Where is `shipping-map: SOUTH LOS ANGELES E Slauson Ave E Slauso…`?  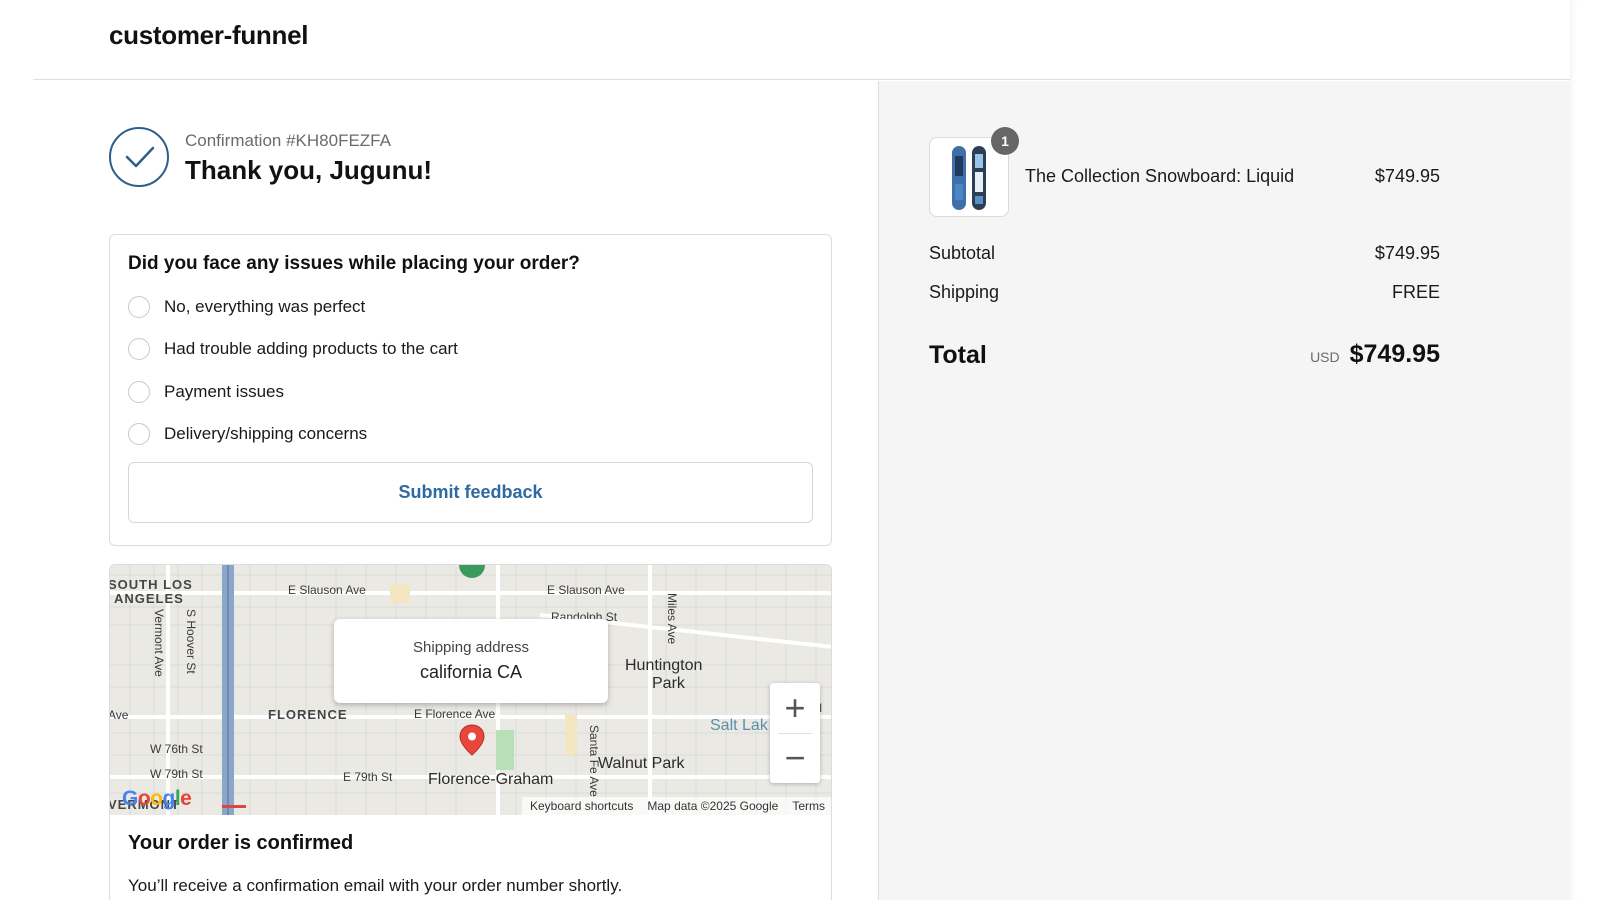 shipping-map: SOUTH LOS ANGELES E Slauson Ave E Slauso… is located at coordinates (470, 690).